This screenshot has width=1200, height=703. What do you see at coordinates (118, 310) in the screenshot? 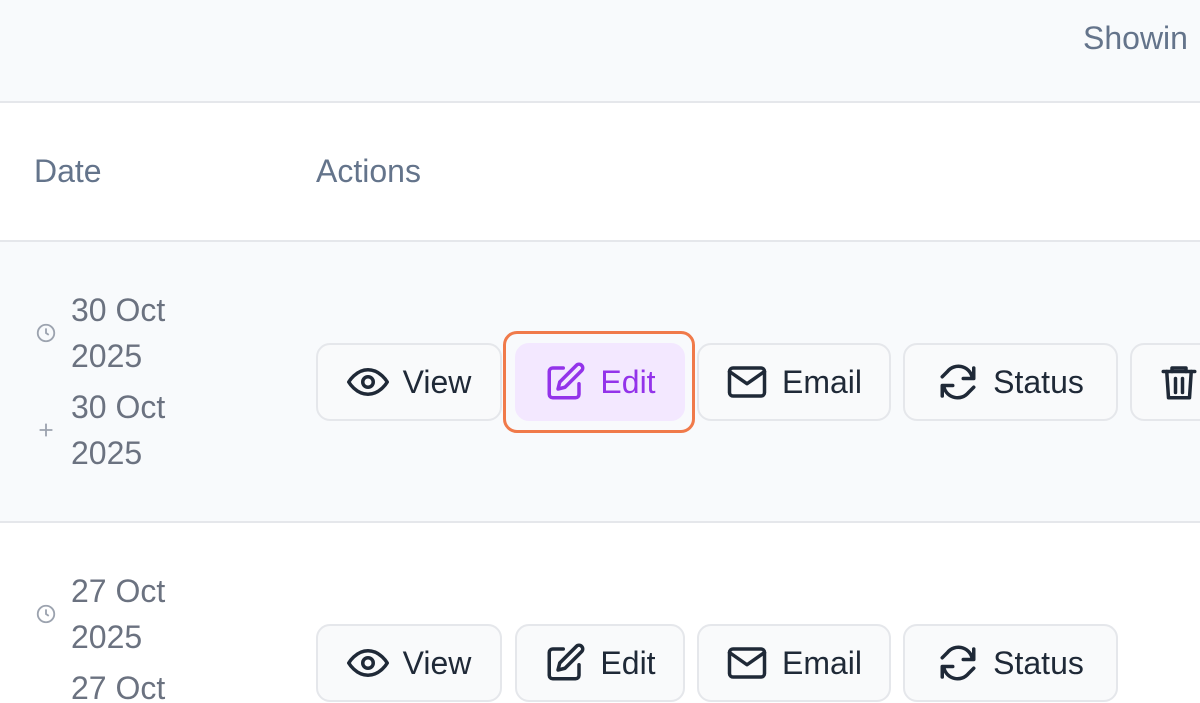
I see `created-date-day: 30 Oct` at bounding box center [118, 310].